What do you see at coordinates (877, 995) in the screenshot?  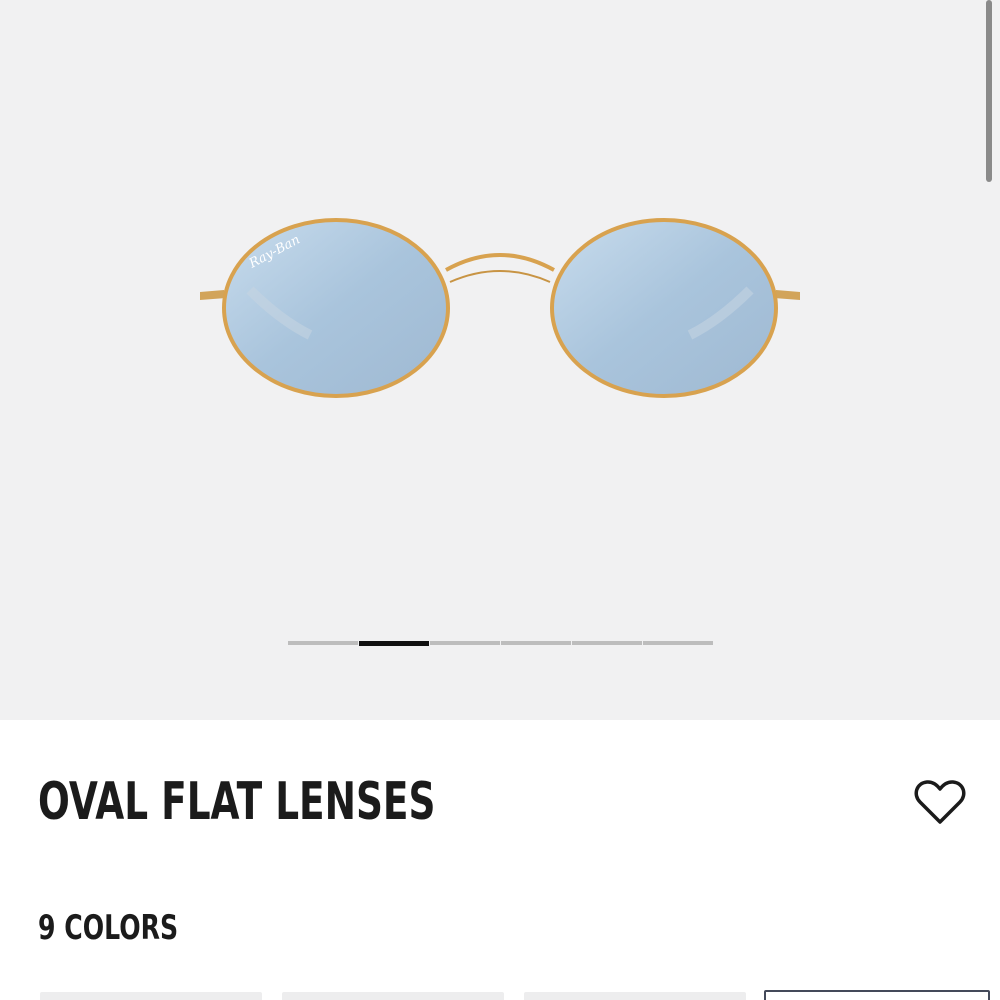 I see `color-swatch-selected` at bounding box center [877, 995].